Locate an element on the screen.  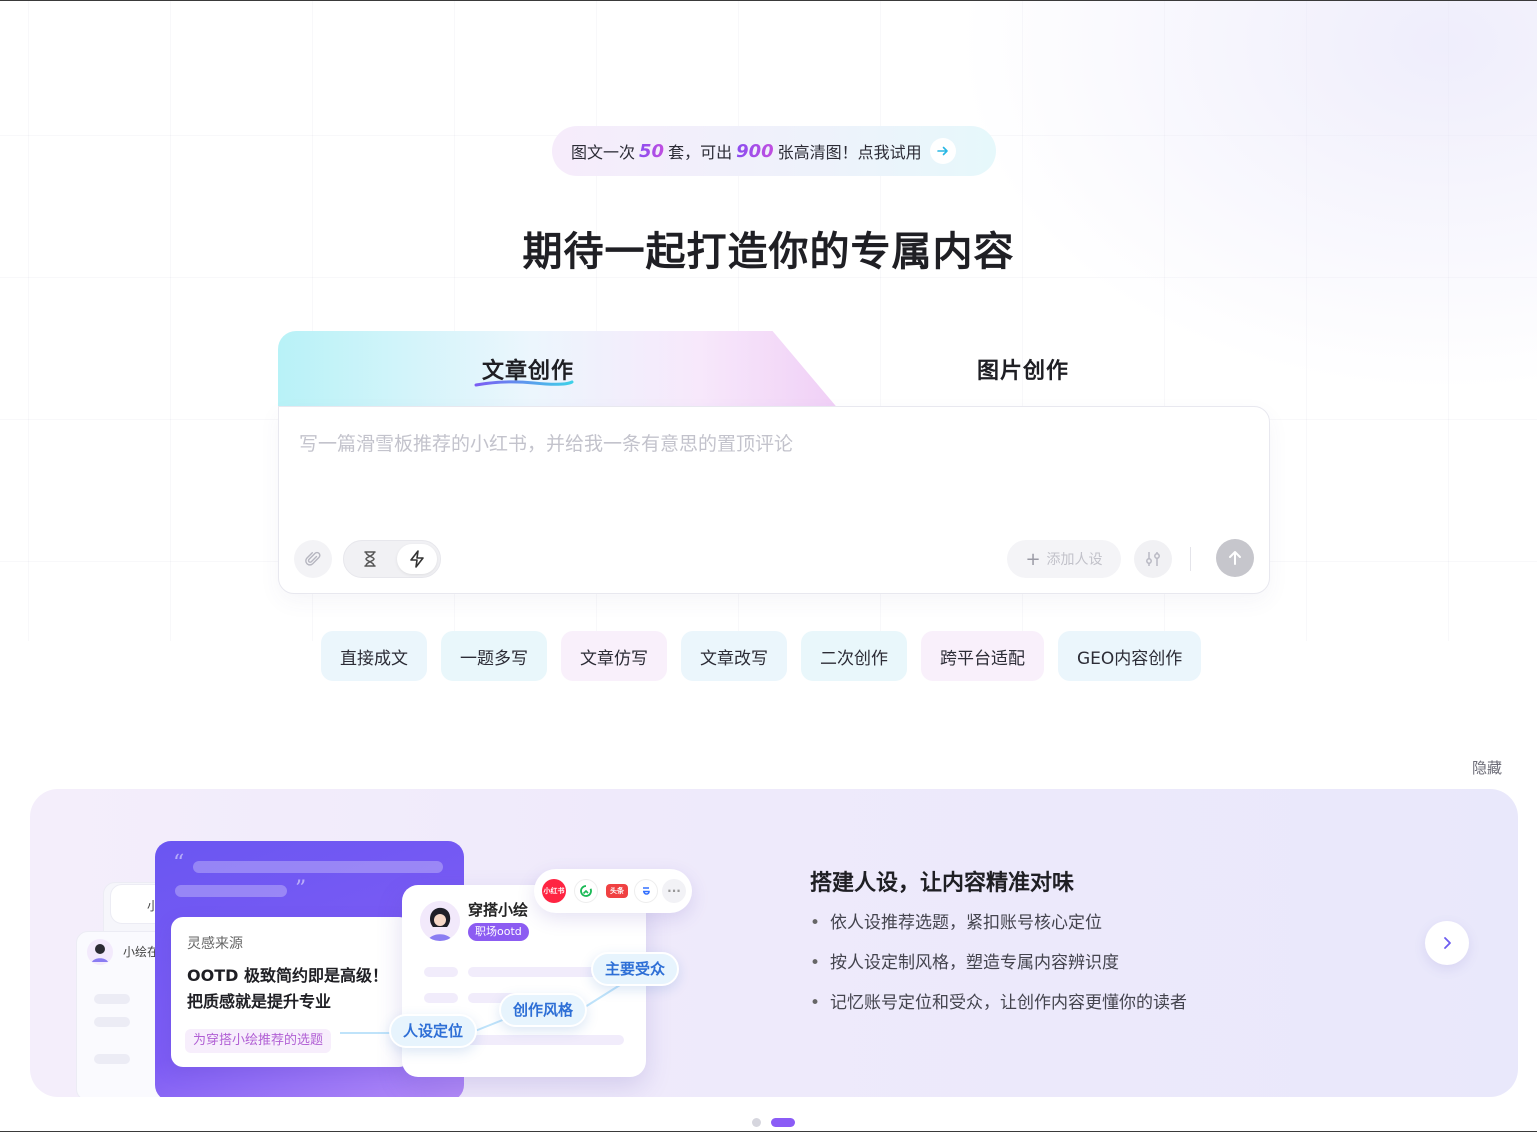
chip-imitate: 文章仿写 is located at coordinates (614, 656).